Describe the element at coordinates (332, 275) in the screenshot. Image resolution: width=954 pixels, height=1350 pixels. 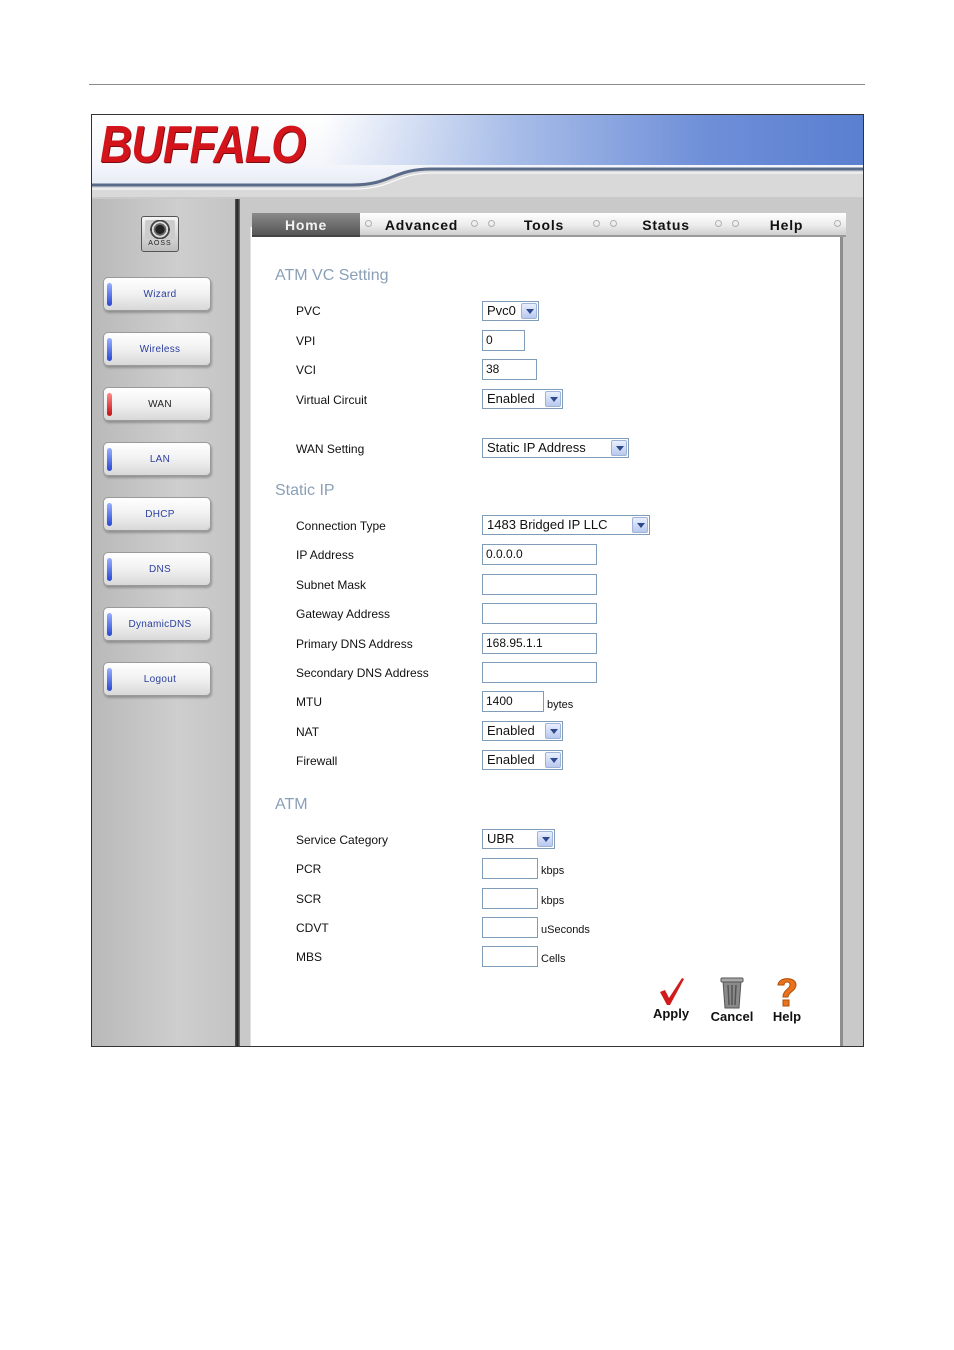
I see `atm-vc-section-title: ATM VC Setting` at that location.